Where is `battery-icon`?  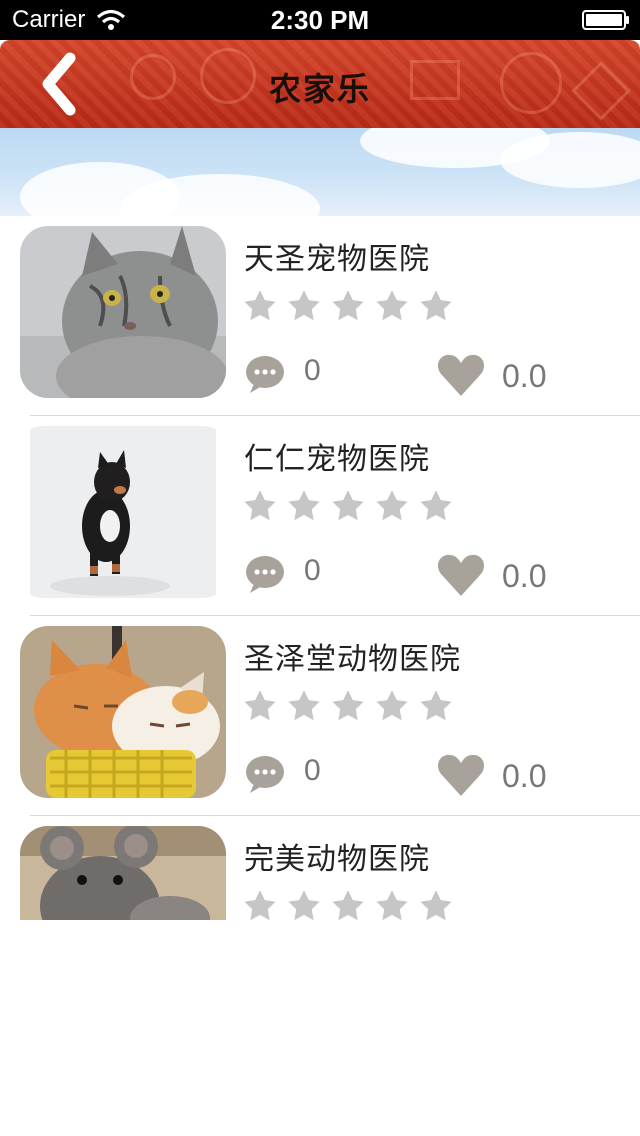 battery-icon is located at coordinates (605, 20).